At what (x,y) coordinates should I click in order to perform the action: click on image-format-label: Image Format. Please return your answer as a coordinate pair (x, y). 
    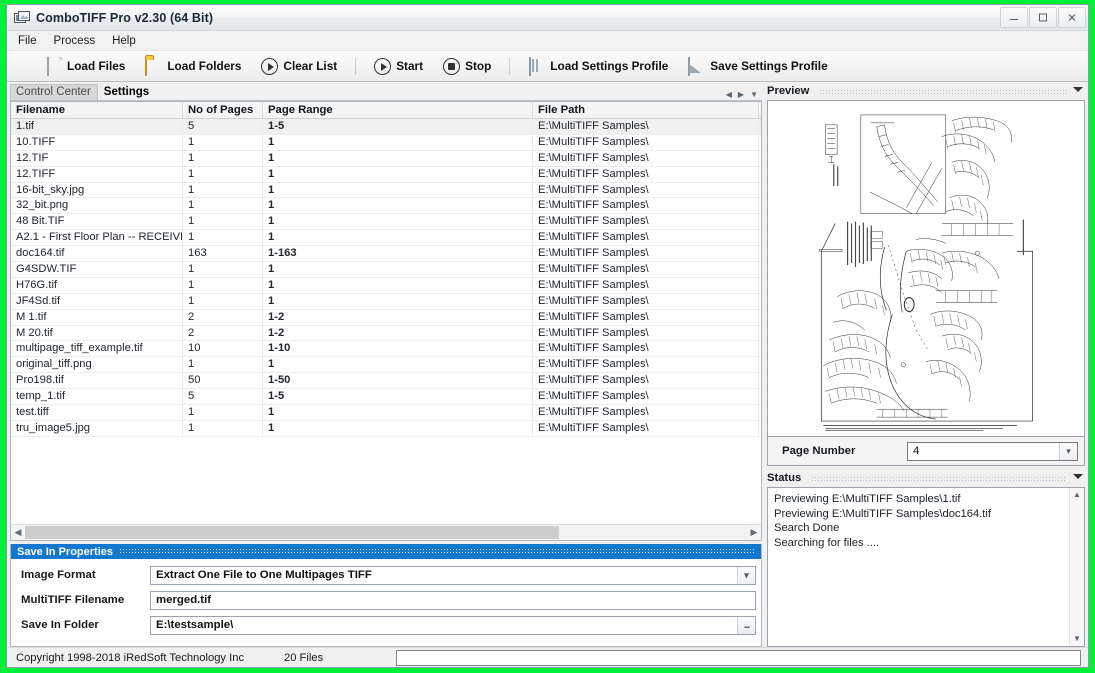
    Looking at the image, I should click on (58, 575).